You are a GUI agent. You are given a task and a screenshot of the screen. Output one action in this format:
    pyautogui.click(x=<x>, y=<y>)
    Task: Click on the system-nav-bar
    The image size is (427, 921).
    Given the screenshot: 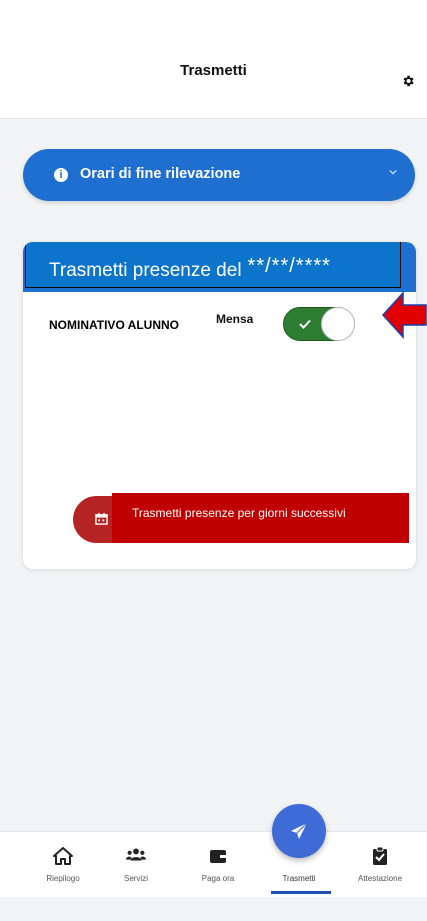 What is the action you would take?
    pyautogui.click(x=213, y=909)
    